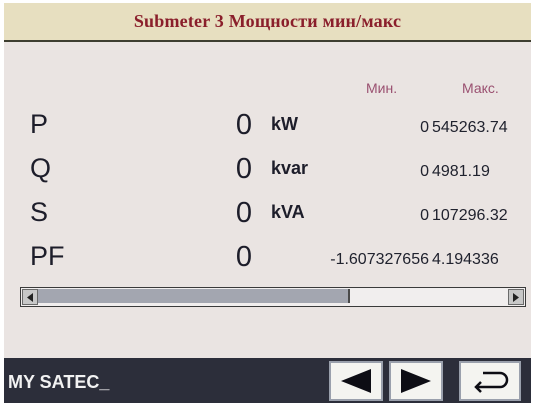  I want to click on measurement-row-pf: PF 0 -1.607327656 4.194336, so click(267, 258).